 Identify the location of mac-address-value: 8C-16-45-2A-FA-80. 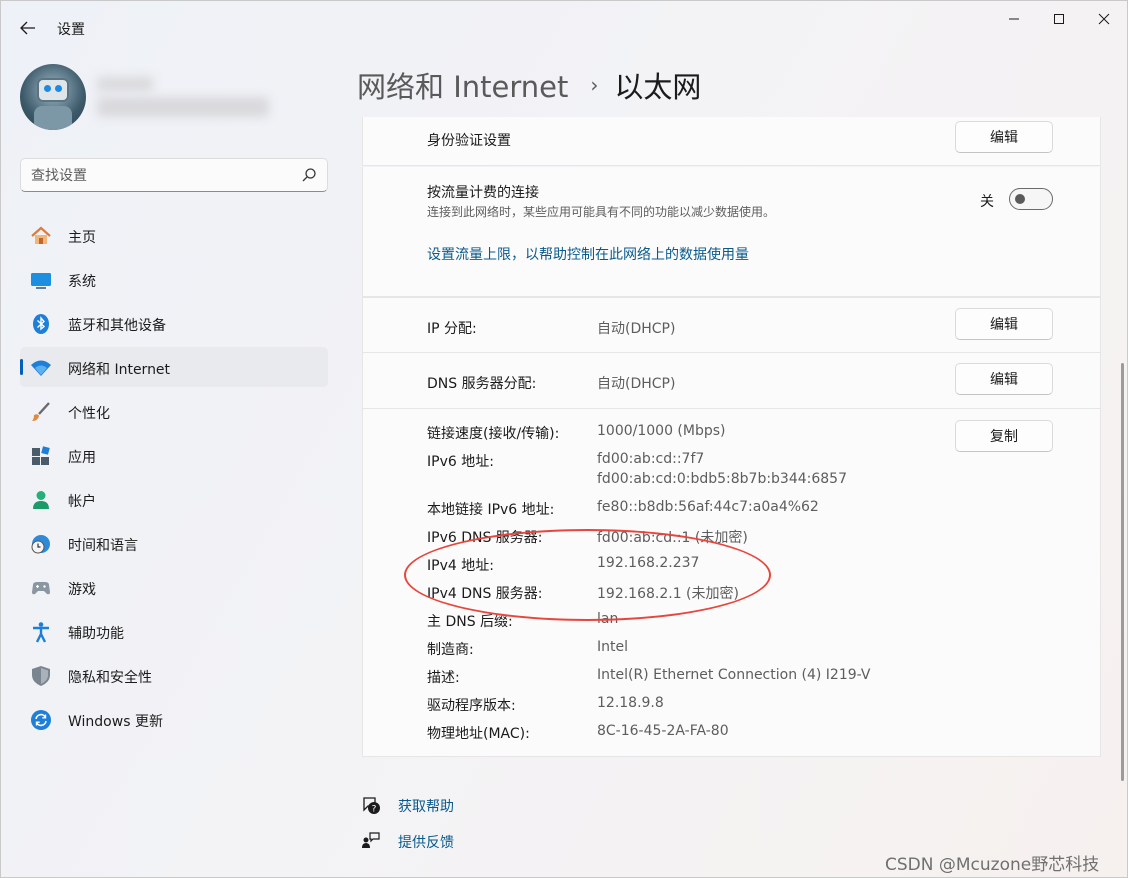
(663, 731).